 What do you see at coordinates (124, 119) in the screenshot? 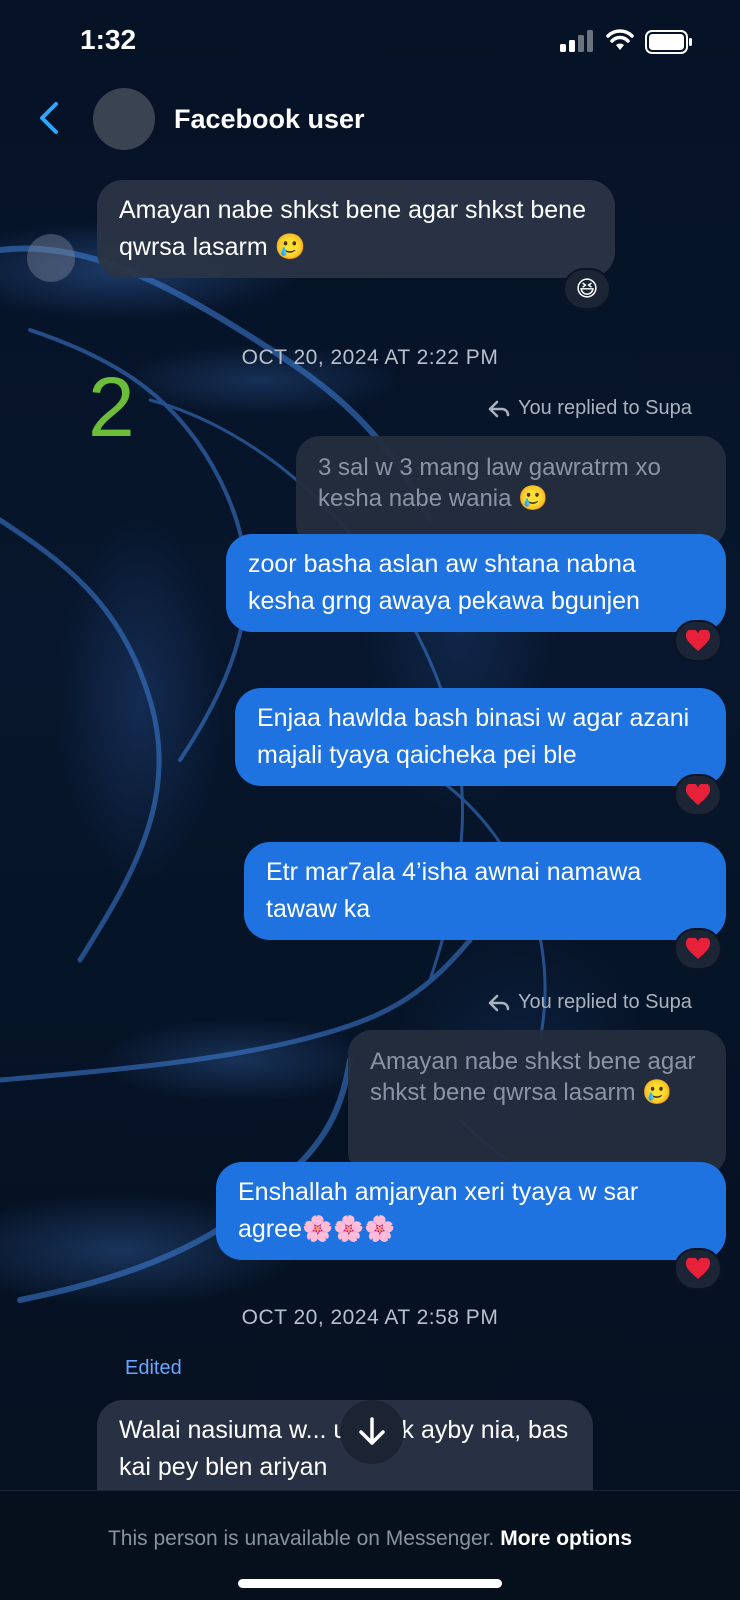
I see `contact-avatar` at bounding box center [124, 119].